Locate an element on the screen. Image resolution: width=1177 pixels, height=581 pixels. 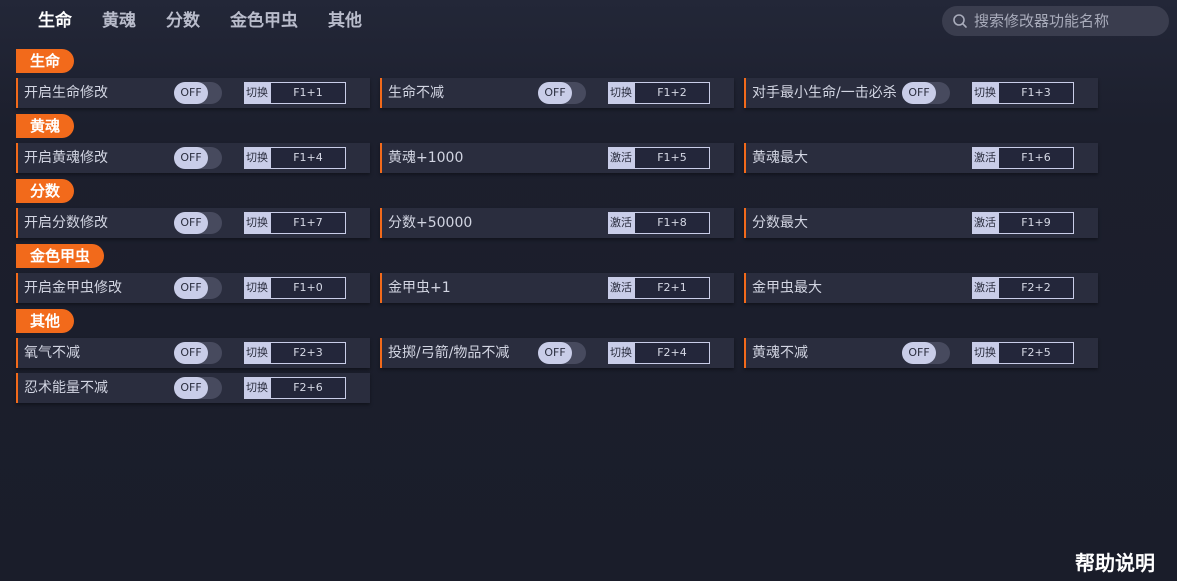
cheat-item: 金甲虫+1 激活 F2+1 is located at coordinates (557, 288).